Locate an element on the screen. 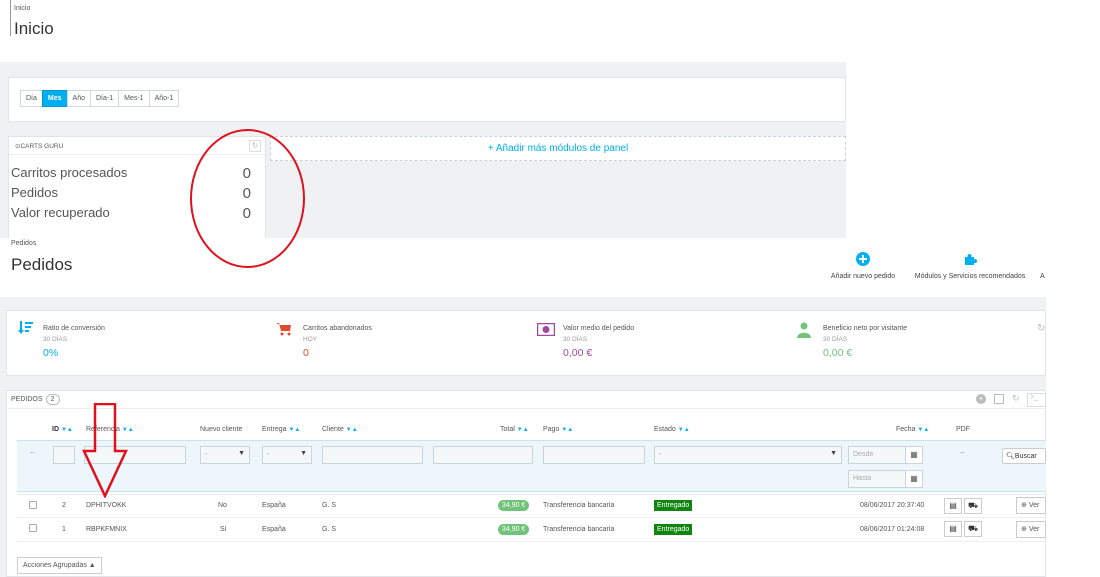  filter-customer-input is located at coordinates (372, 455).